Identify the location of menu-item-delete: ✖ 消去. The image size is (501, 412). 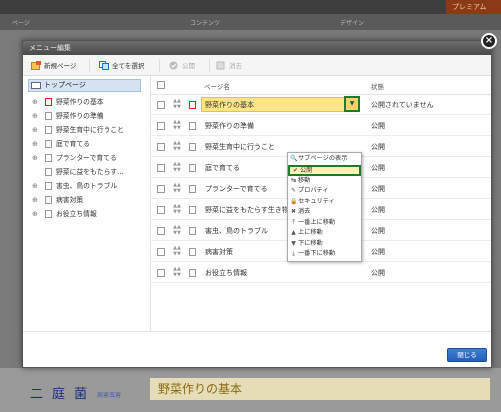
(324, 212).